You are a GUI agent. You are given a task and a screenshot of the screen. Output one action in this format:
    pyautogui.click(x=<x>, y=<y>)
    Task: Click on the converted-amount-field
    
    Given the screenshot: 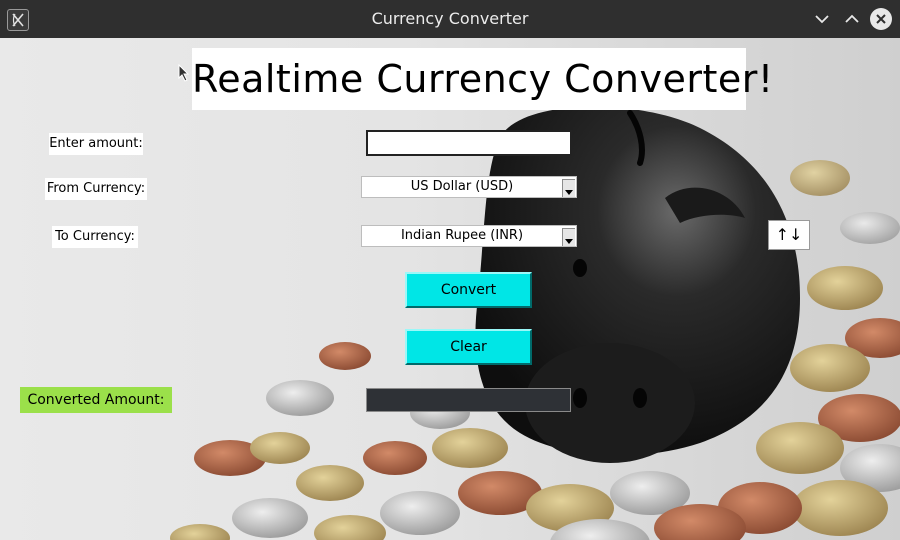 What is the action you would take?
    pyautogui.click(x=468, y=400)
    